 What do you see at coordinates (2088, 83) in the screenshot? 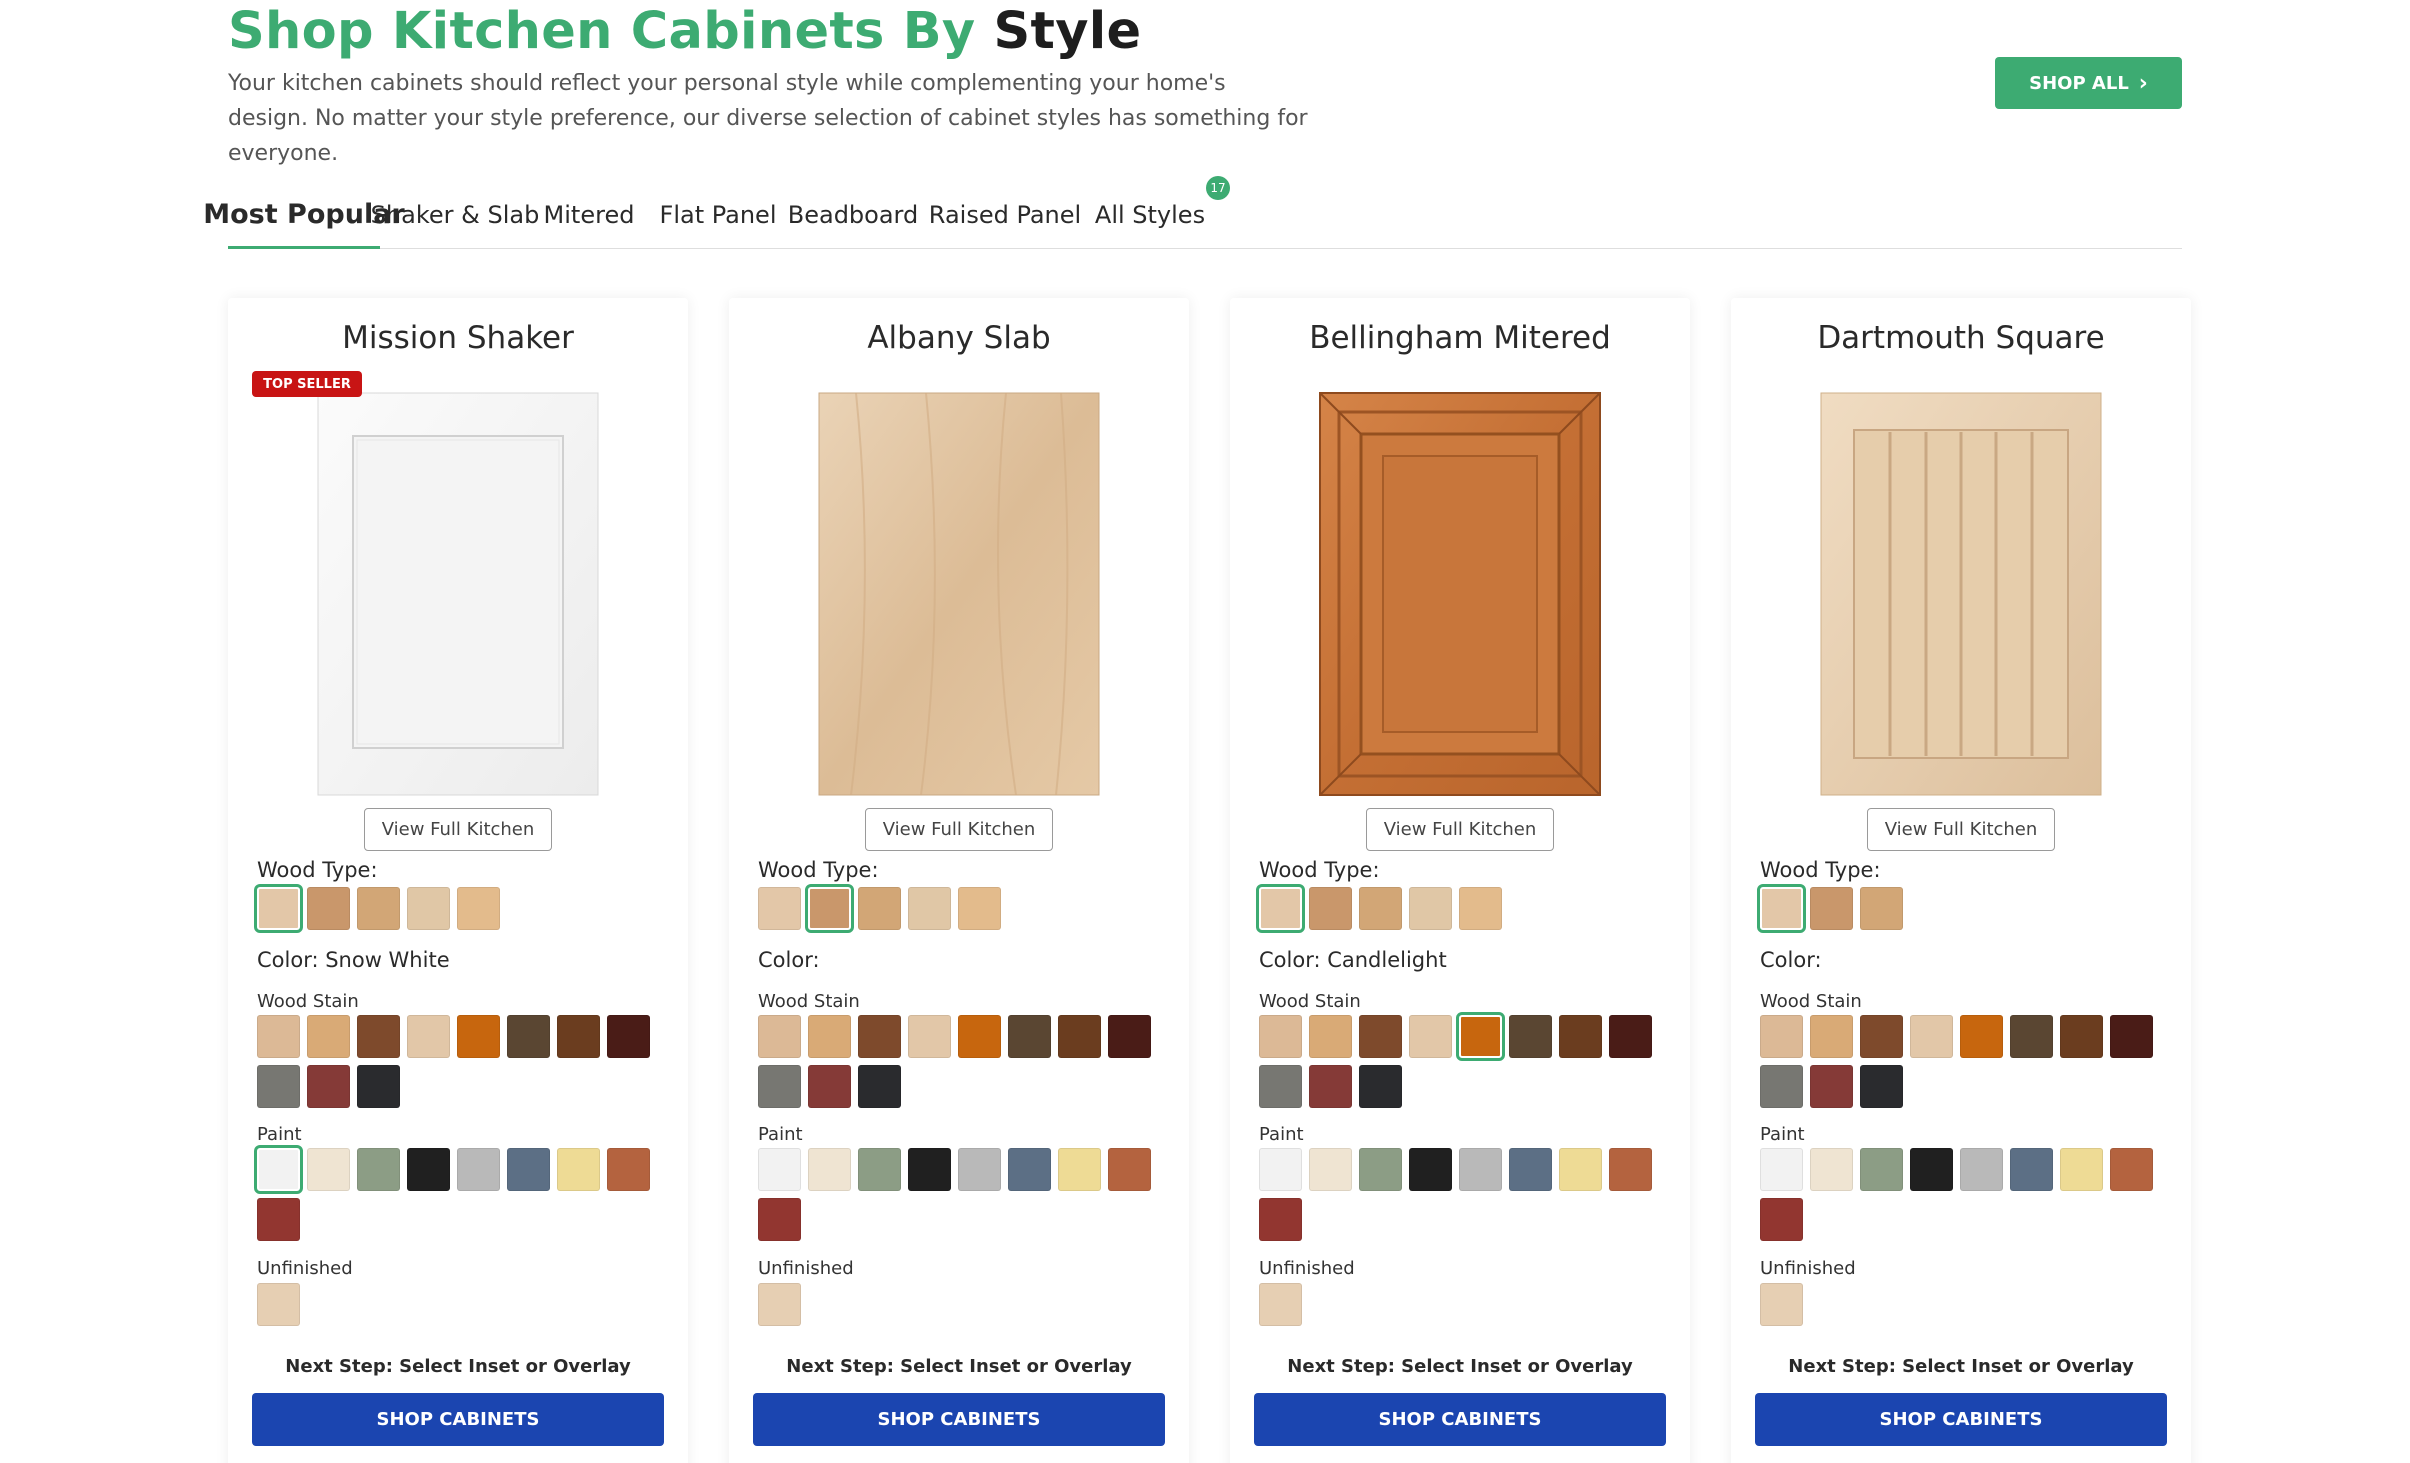
I see `shop-all-button: SHOP ALL ›` at bounding box center [2088, 83].